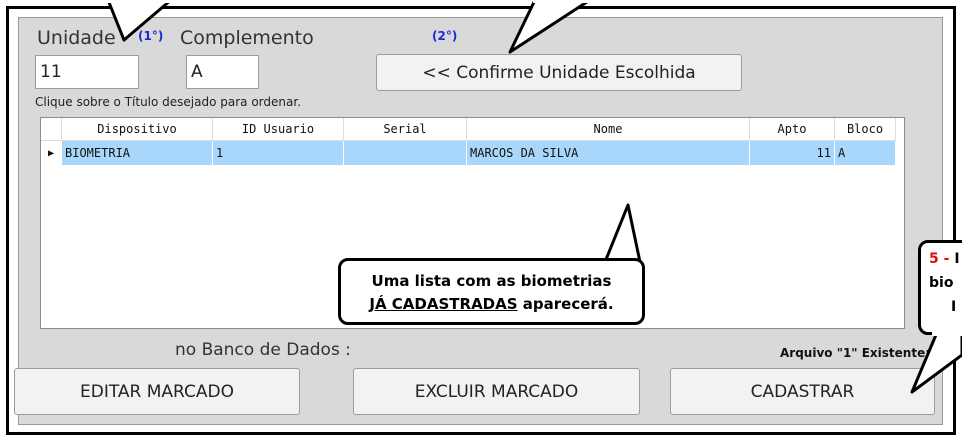 The image size is (962, 441). I want to click on side-callout-tail-mask, so click(947, 333).